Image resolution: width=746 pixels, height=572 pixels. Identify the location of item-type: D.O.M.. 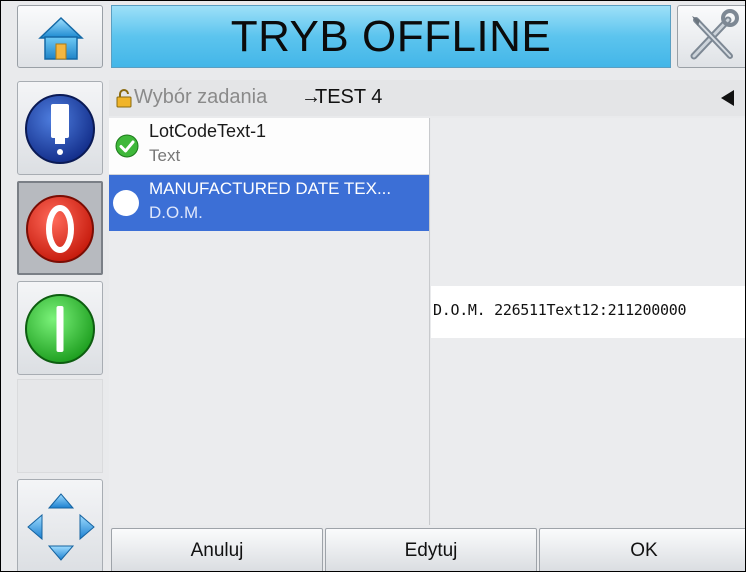
(176, 212).